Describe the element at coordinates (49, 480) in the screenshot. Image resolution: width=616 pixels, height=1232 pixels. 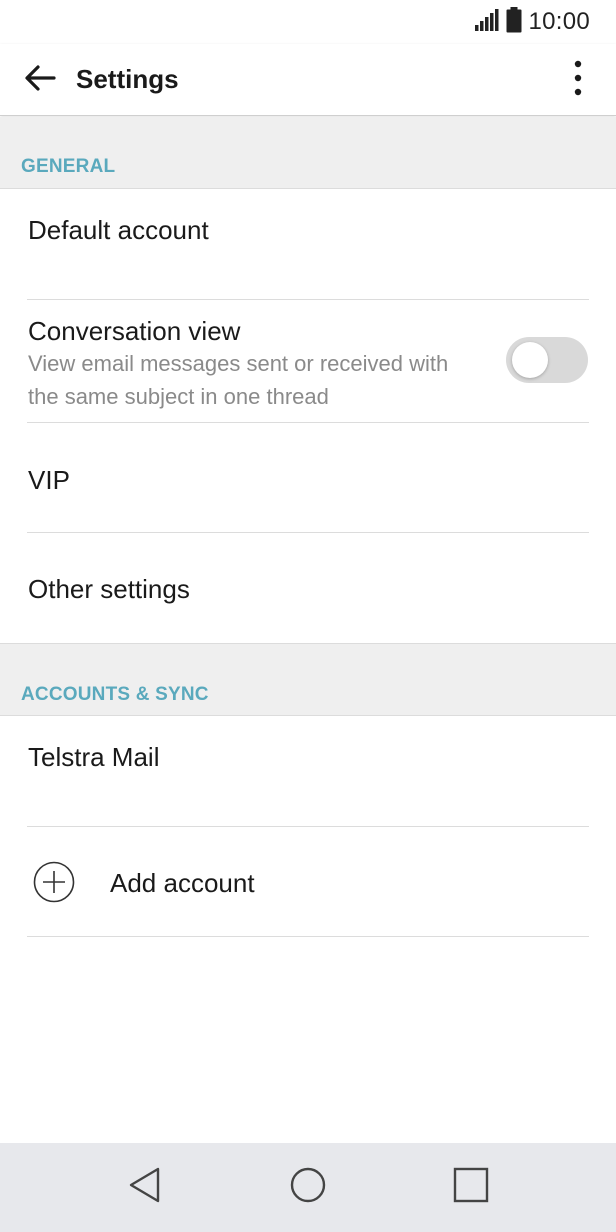
I see `setting-vip-label: VIP` at that location.